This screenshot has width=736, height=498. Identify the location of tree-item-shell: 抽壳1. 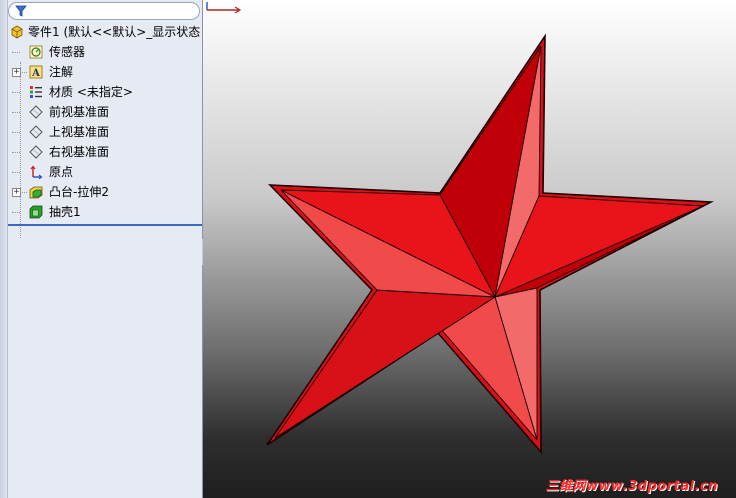
(105, 212).